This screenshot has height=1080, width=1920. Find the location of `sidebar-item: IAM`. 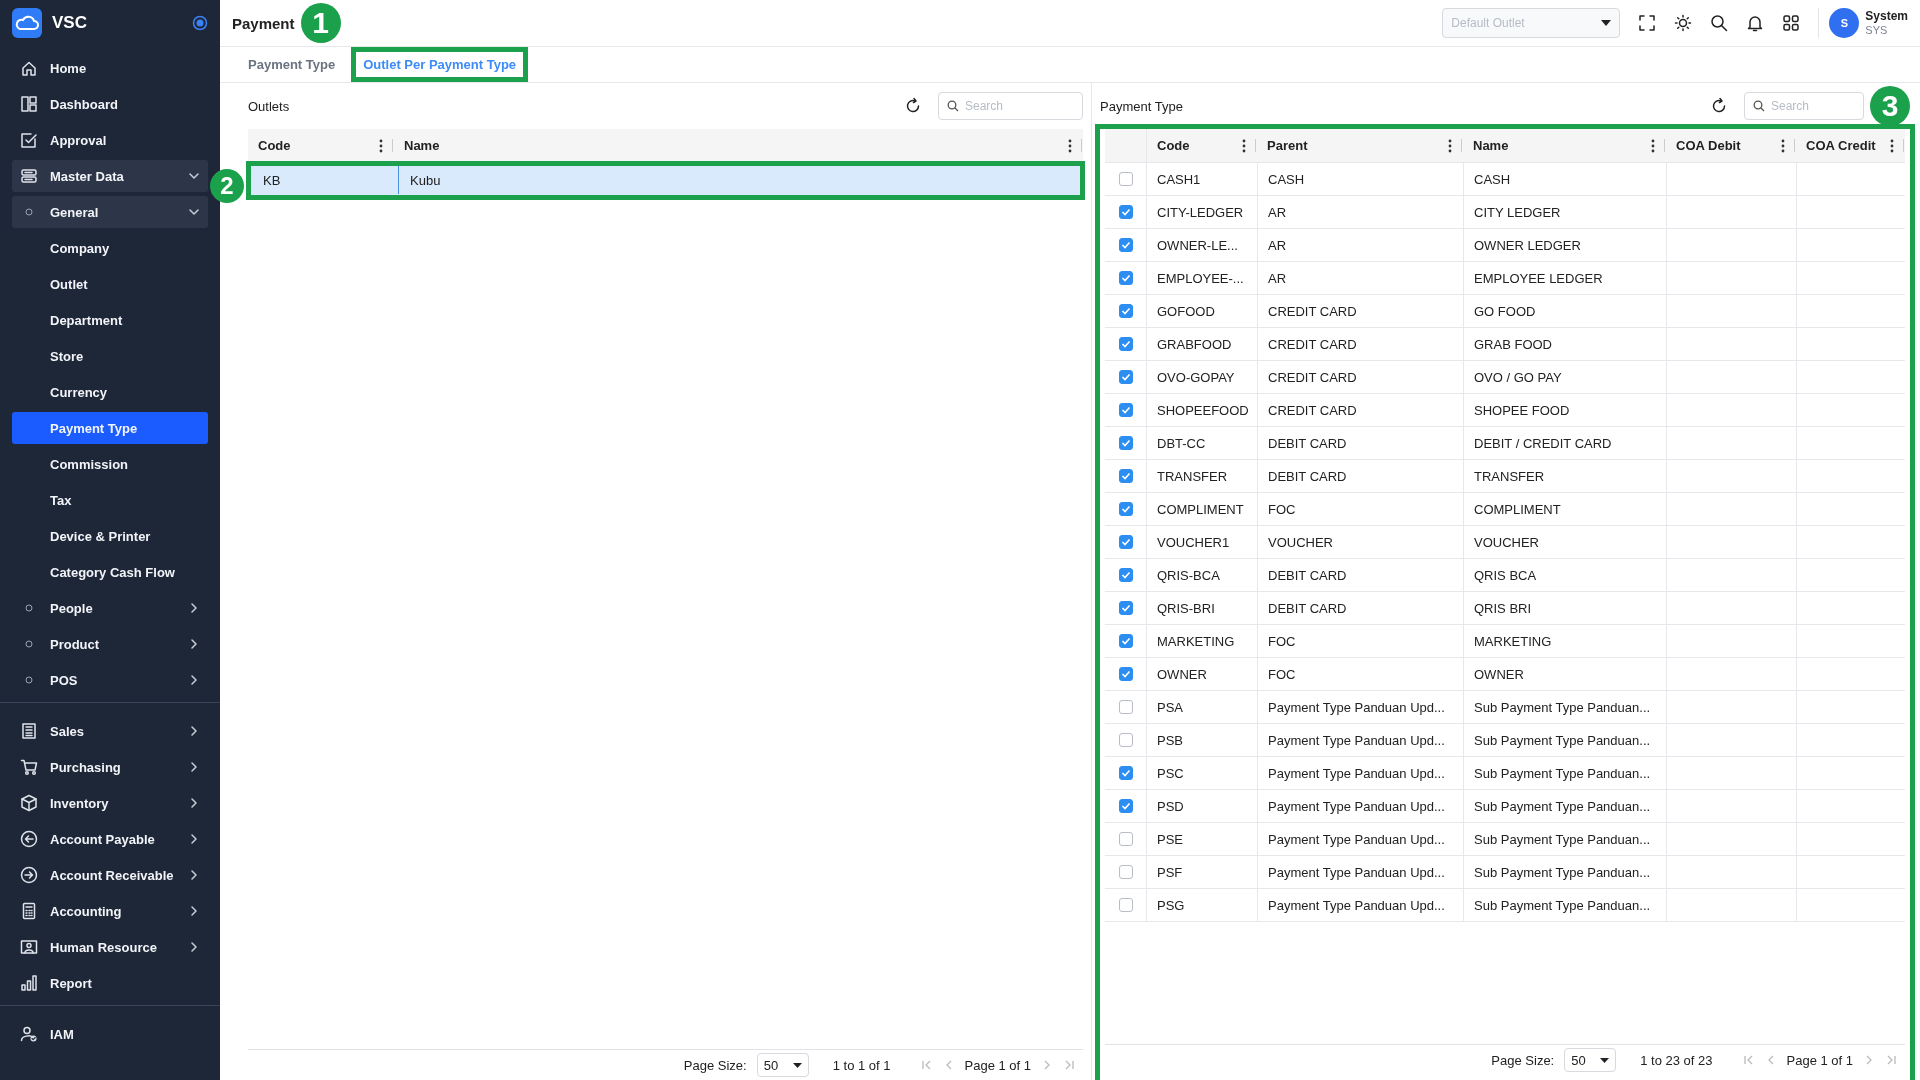

sidebar-item: IAM is located at coordinates (110, 1034).